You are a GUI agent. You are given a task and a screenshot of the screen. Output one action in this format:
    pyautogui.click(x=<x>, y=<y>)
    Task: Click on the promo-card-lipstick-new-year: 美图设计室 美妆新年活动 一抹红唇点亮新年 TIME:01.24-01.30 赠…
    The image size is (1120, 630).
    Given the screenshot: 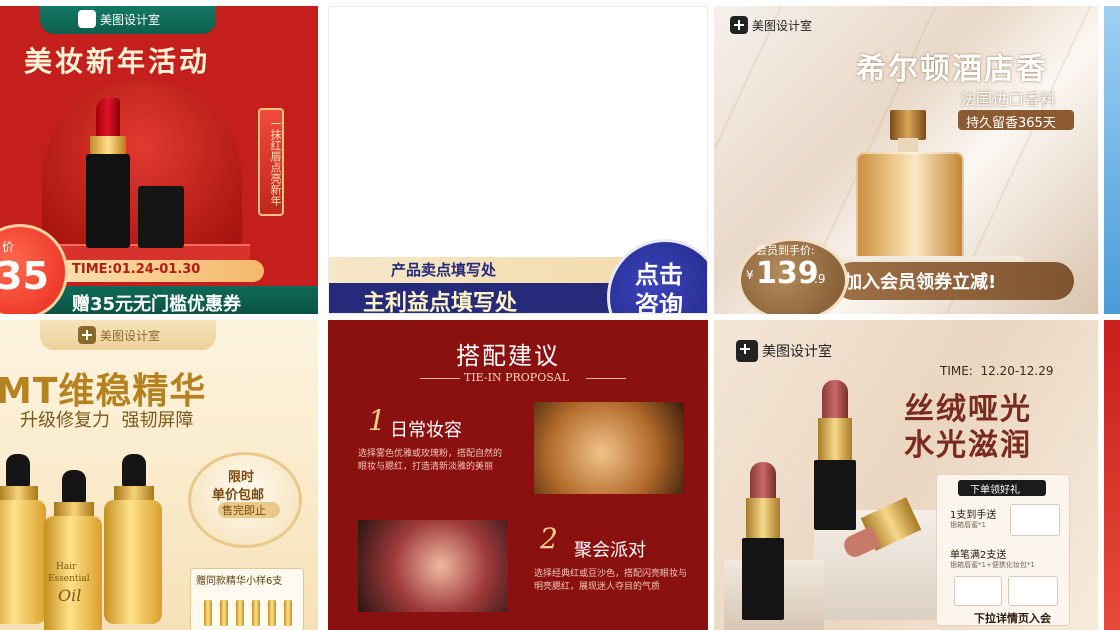 What is the action you would take?
    pyautogui.click(x=159, y=160)
    